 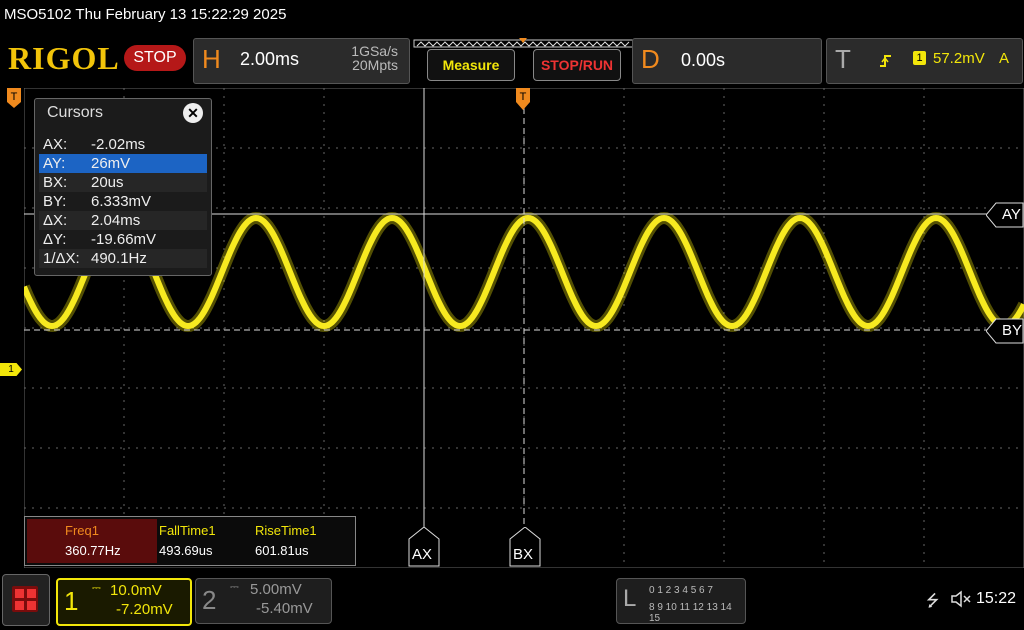 What do you see at coordinates (843, 59) in the screenshot?
I see `trigger-letter: T` at bounding box center [843, 59].